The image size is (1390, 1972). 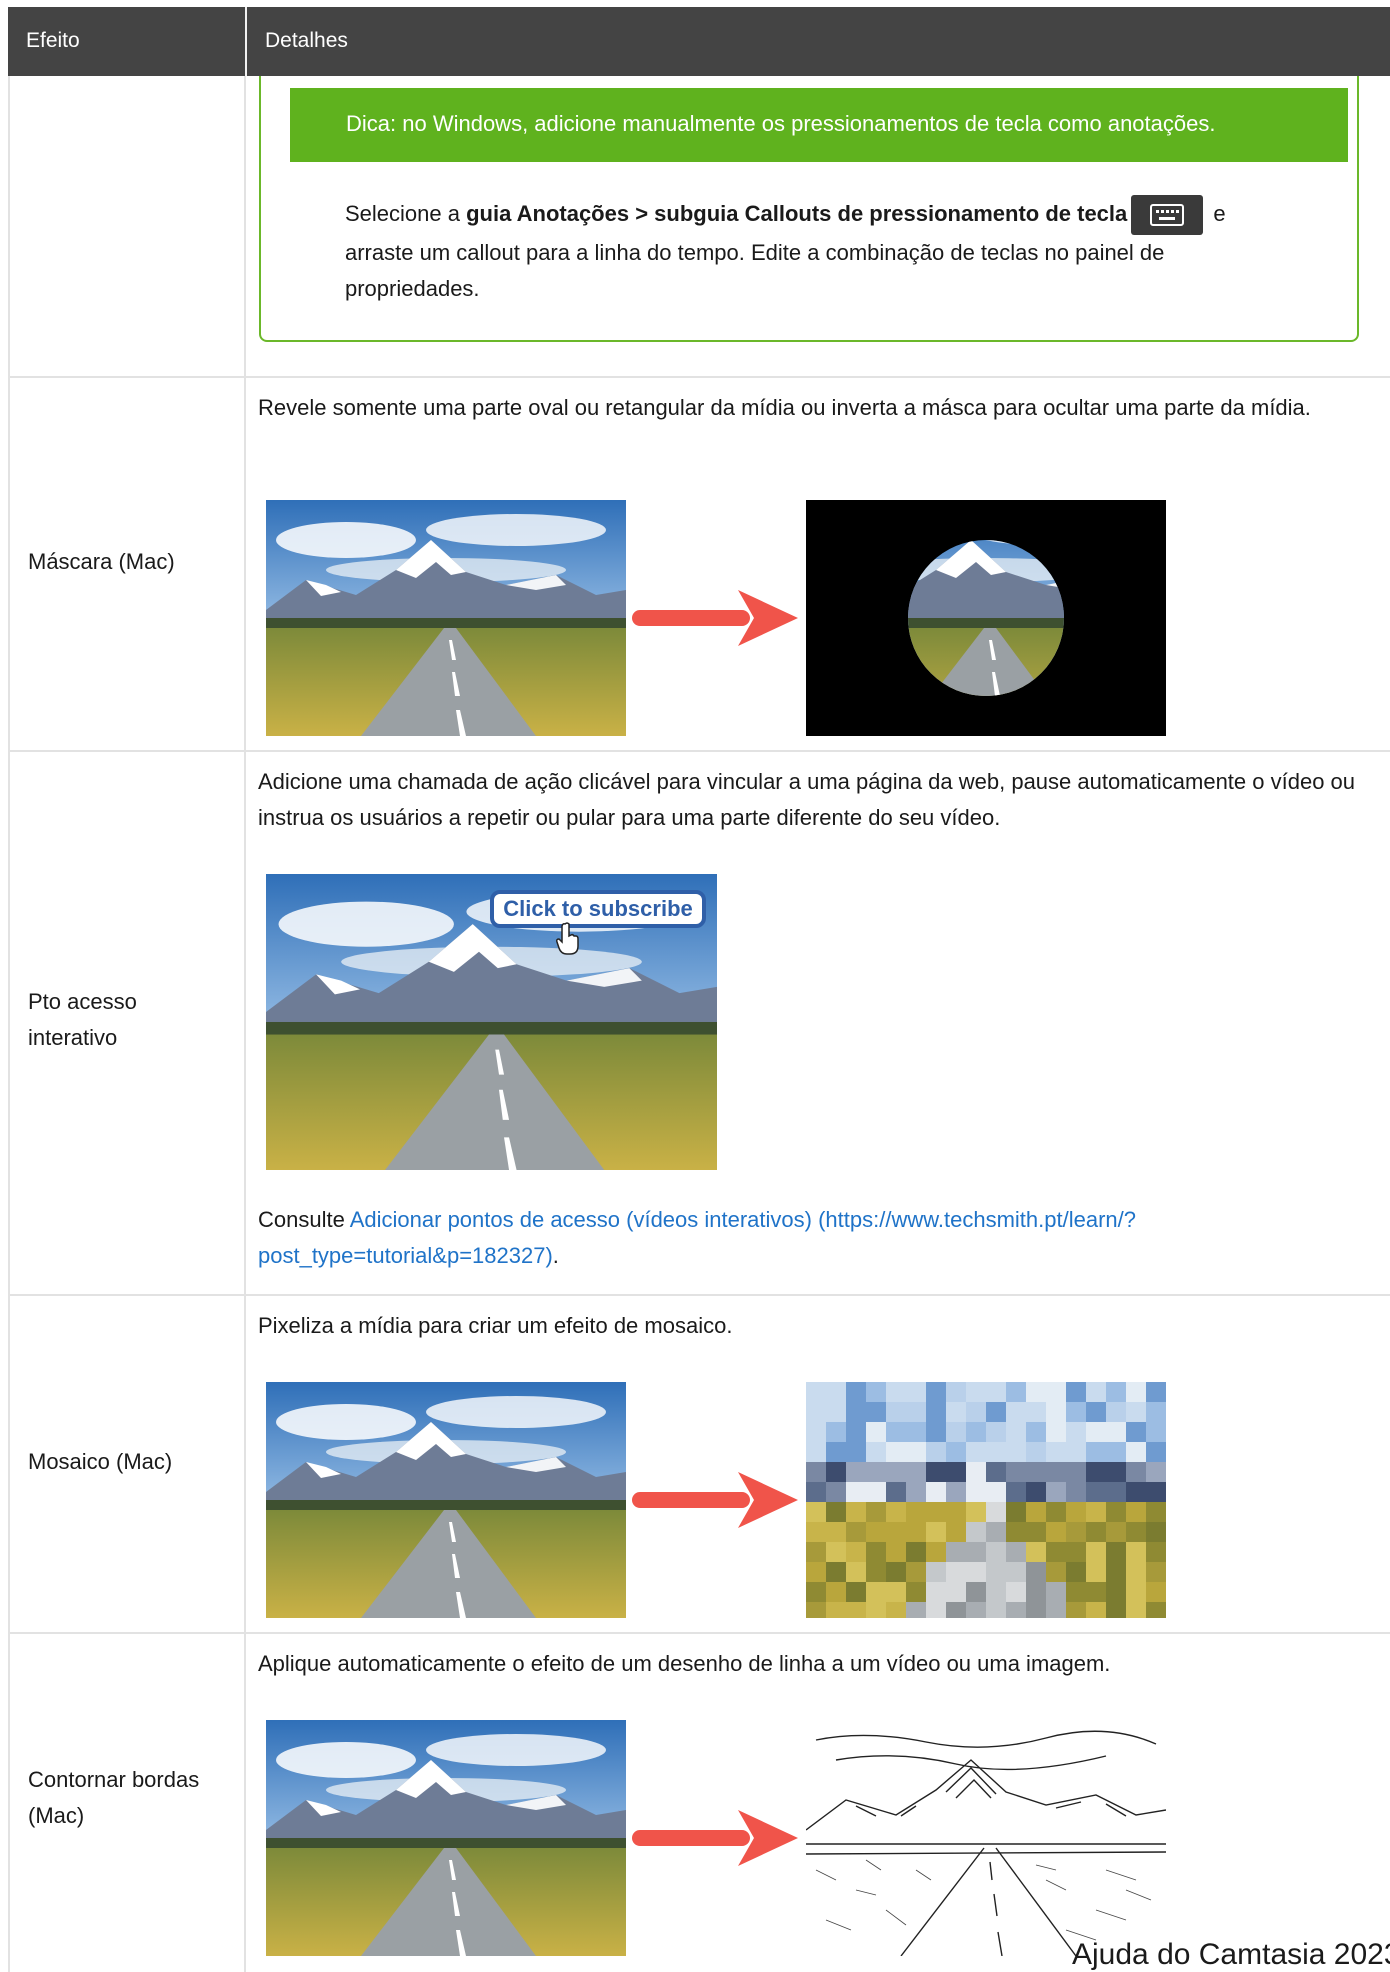 I want to click on effect-cell: Pto acesso interativo, so click(x=127, y=1022).